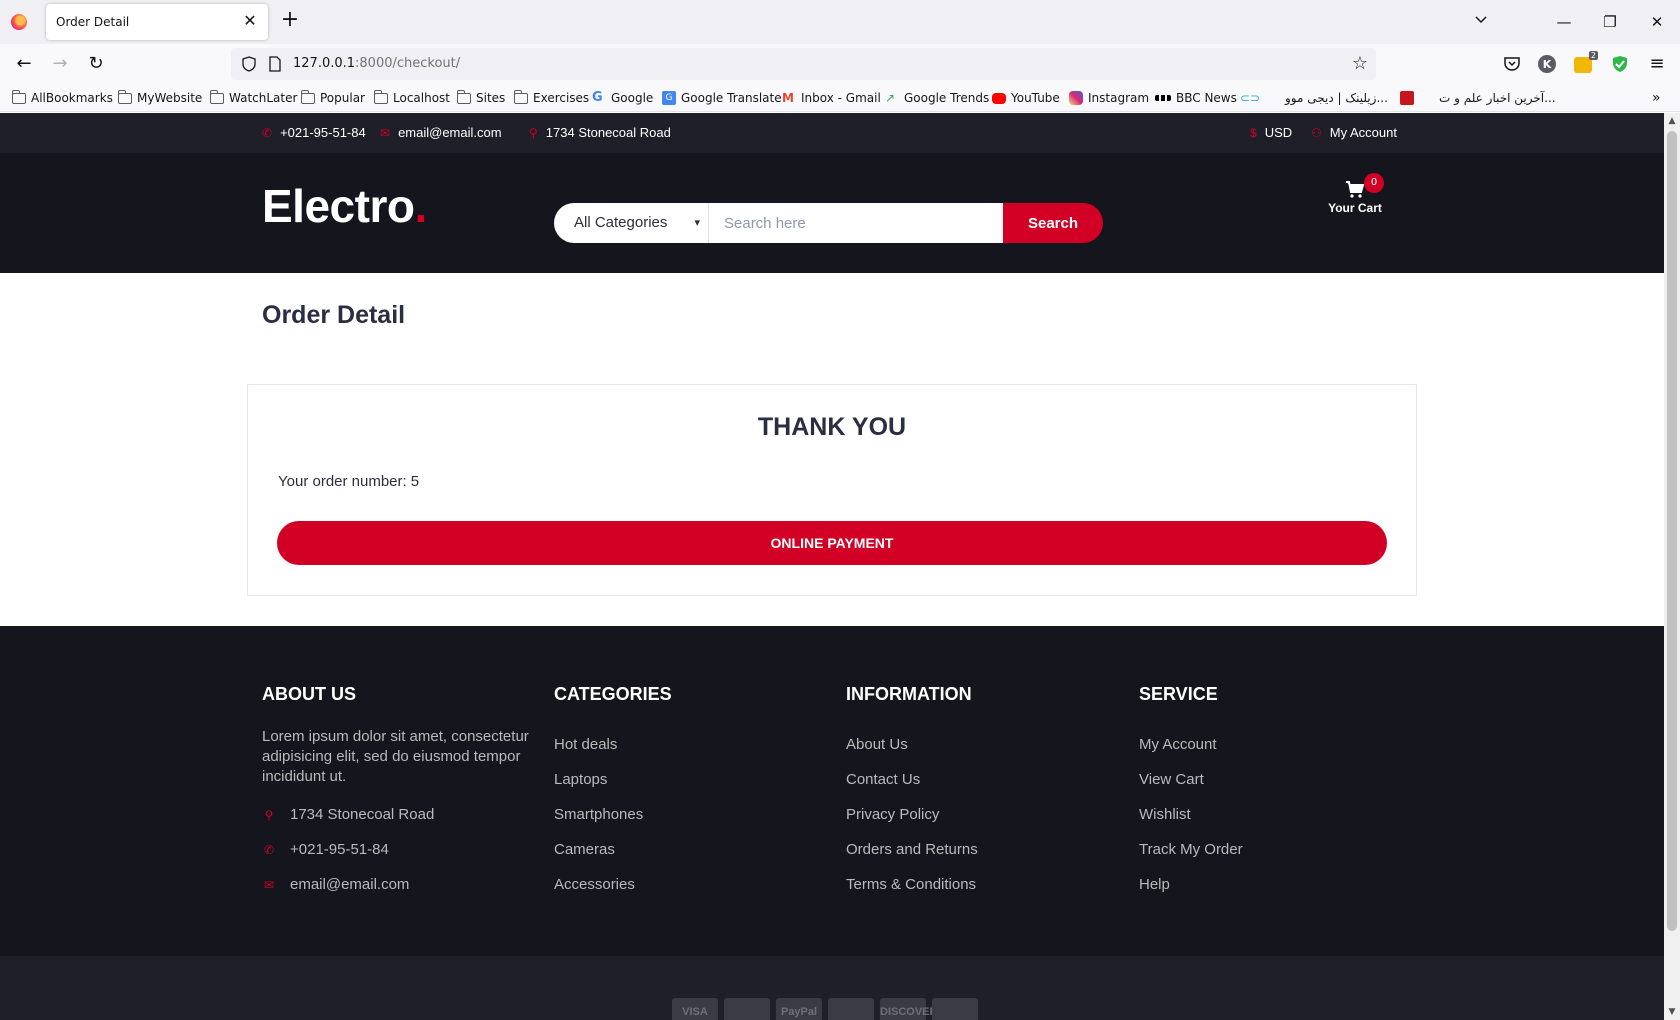 The image size is (1680, 1020). Describe the element at coordinates (1053, 223) in the screenshot. I see `search-button: Search` at that location.